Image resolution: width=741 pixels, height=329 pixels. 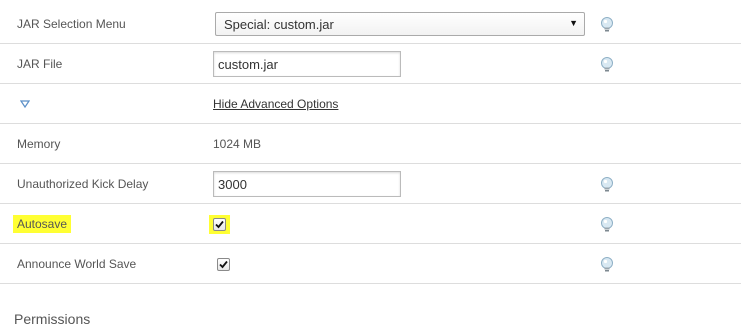 I want to click on jar-file-input: custom.jar, so click(x=307, y=64).